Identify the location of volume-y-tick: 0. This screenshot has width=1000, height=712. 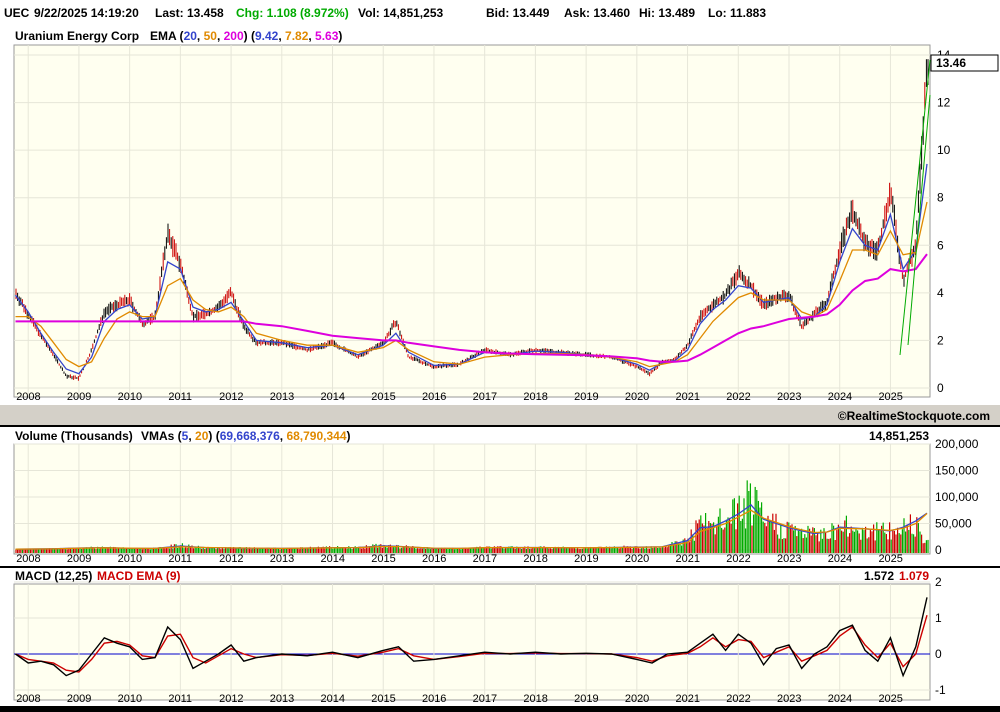
(938, 550).